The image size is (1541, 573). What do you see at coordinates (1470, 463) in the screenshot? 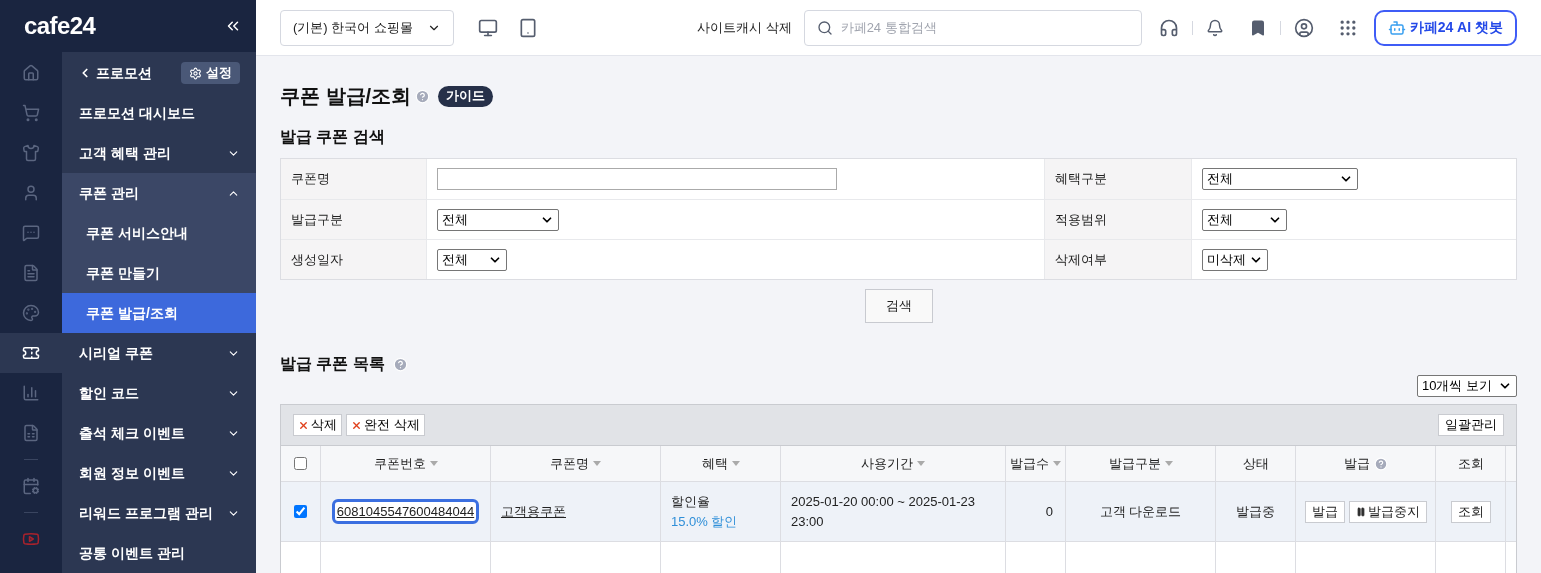
I see `column-header-label: 조회` at bounding box center [1470, 463].